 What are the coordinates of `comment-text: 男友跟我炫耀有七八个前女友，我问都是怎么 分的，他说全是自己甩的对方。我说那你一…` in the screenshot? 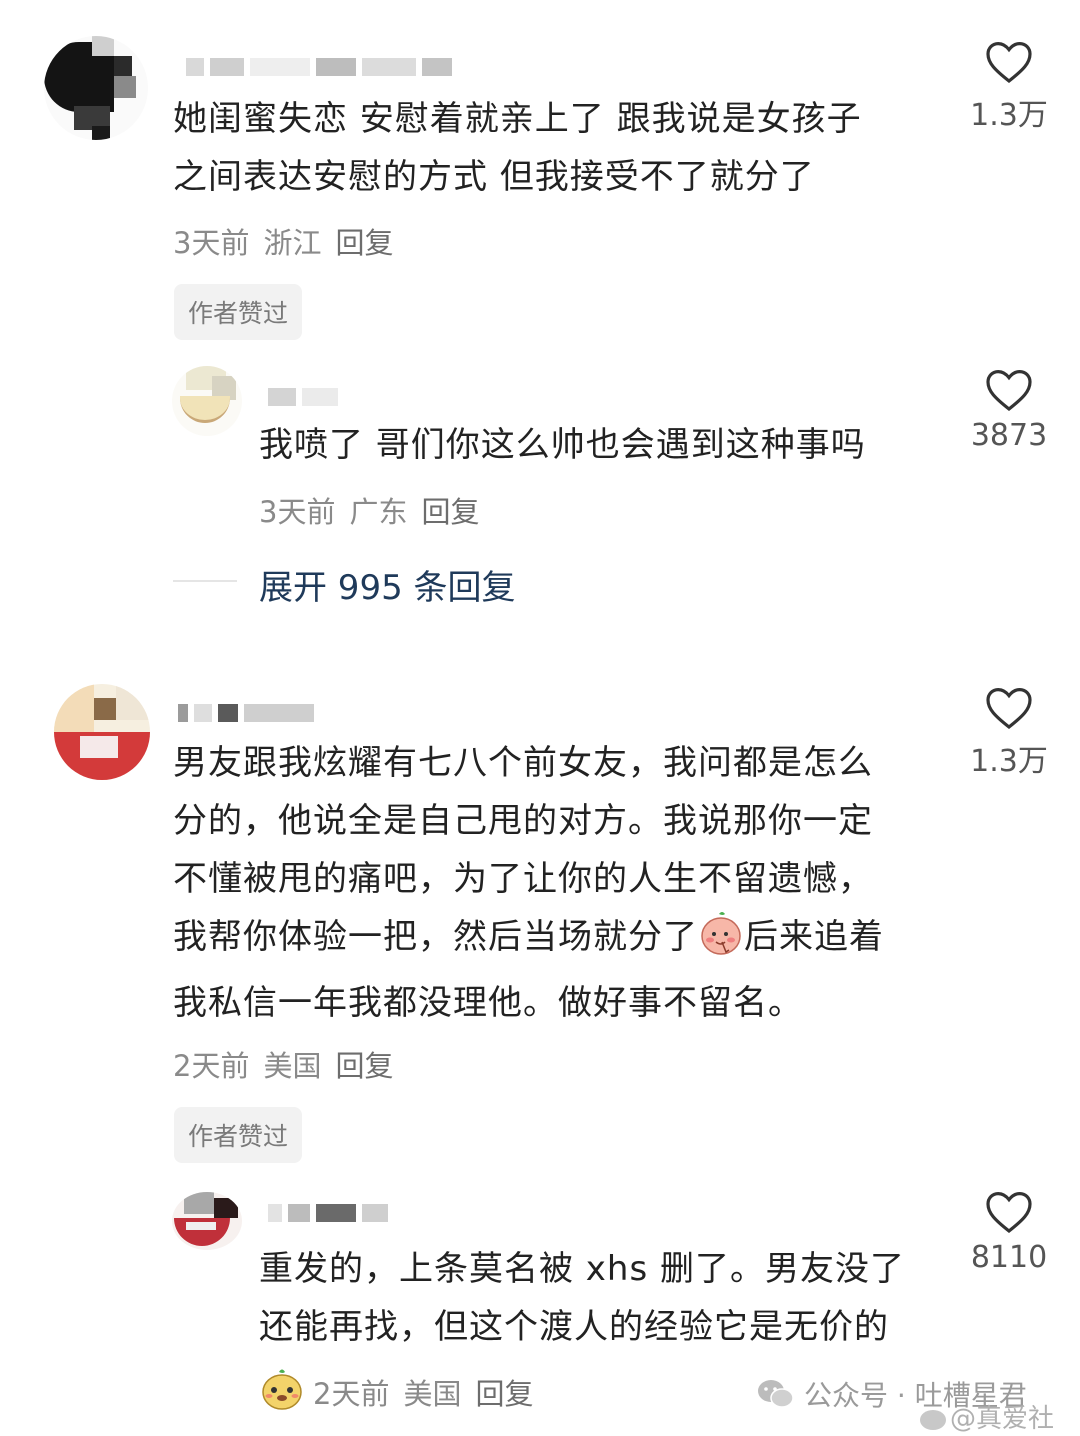 It's located at (528, 883).